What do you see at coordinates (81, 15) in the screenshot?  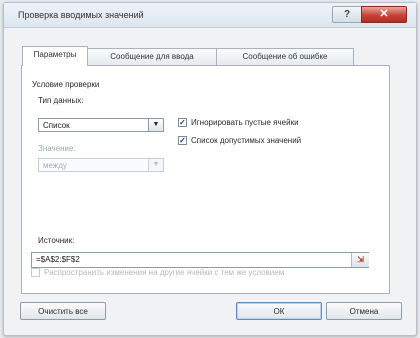 I see `dialog-title: Проверка вводимых значений` at bounding box center [81, 15].